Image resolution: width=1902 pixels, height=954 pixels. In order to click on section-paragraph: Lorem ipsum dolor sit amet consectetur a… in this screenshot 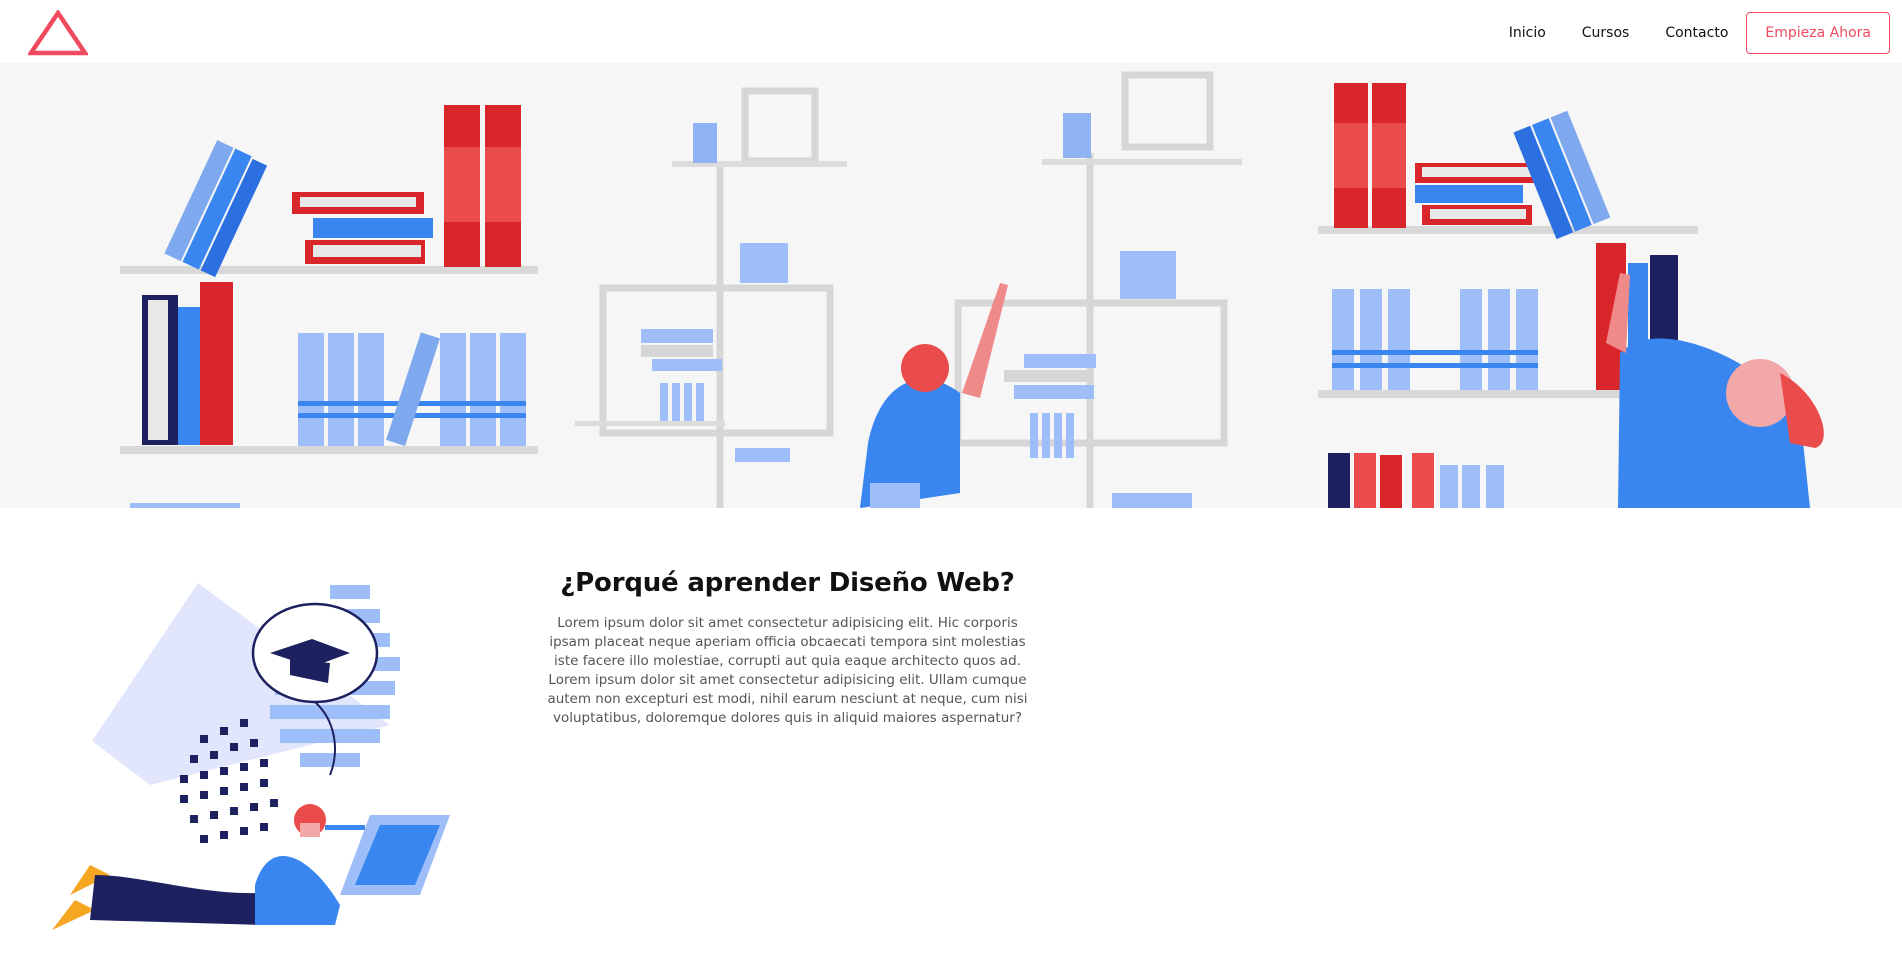, I will do `click(787, 670)`.